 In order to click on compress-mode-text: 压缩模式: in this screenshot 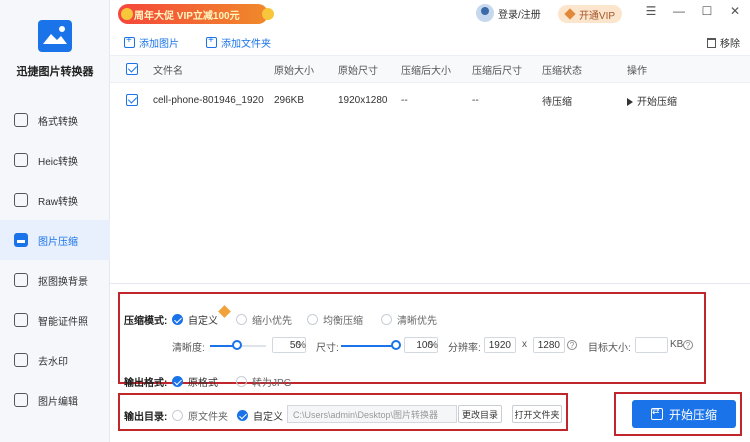, I will do `click(146, 321)`.